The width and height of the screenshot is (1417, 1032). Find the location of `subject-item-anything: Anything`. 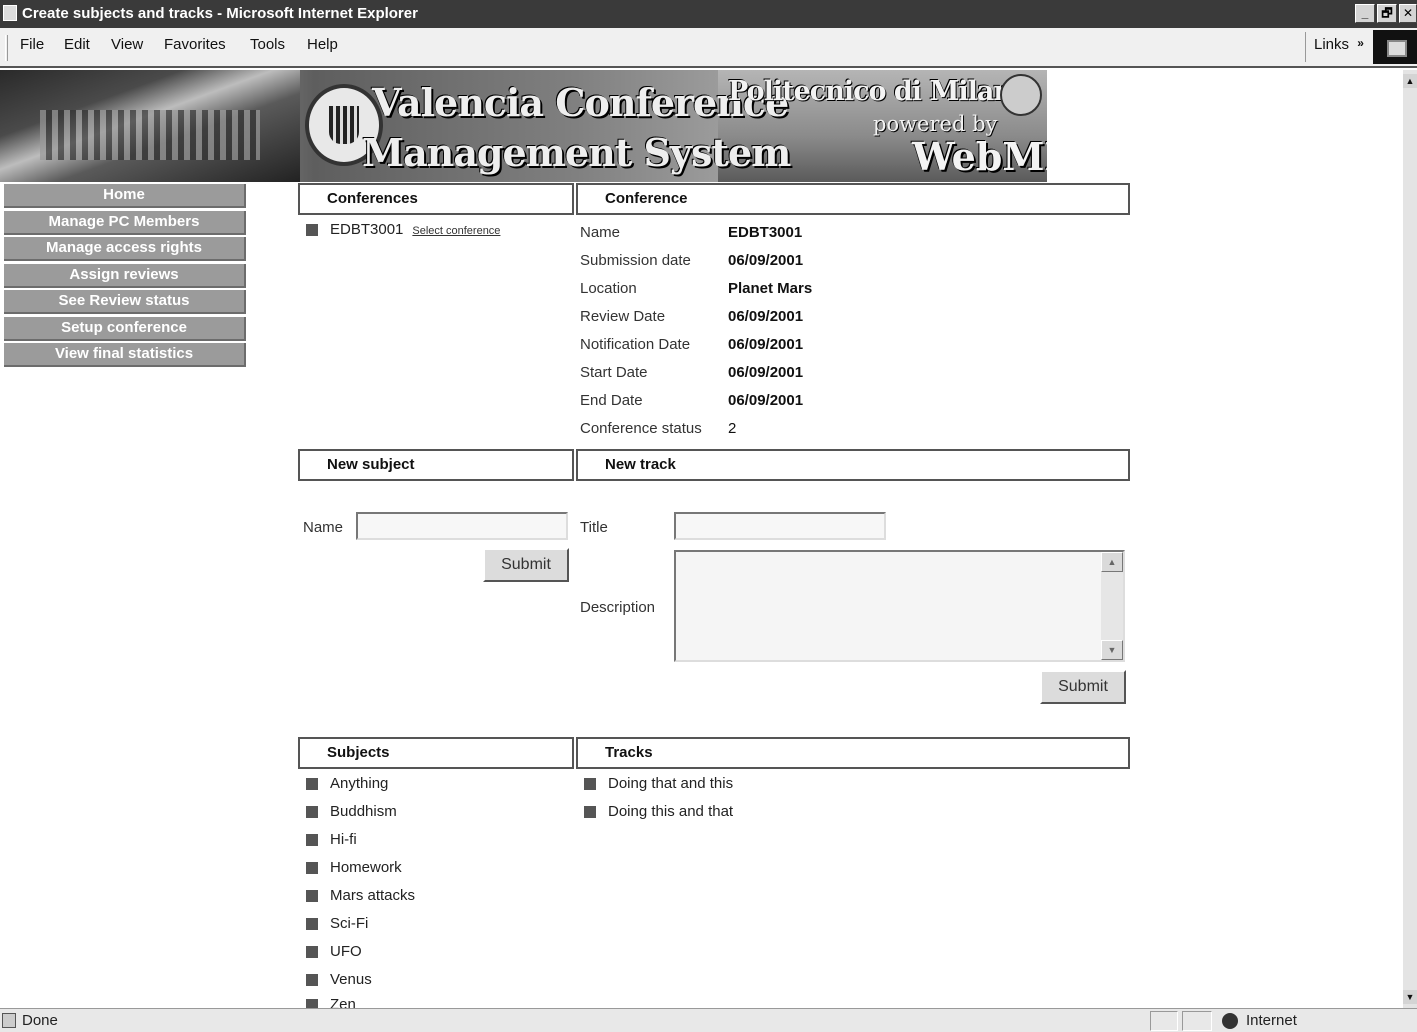

subject-item-anything: Anything is located at coordinates (347, 783).